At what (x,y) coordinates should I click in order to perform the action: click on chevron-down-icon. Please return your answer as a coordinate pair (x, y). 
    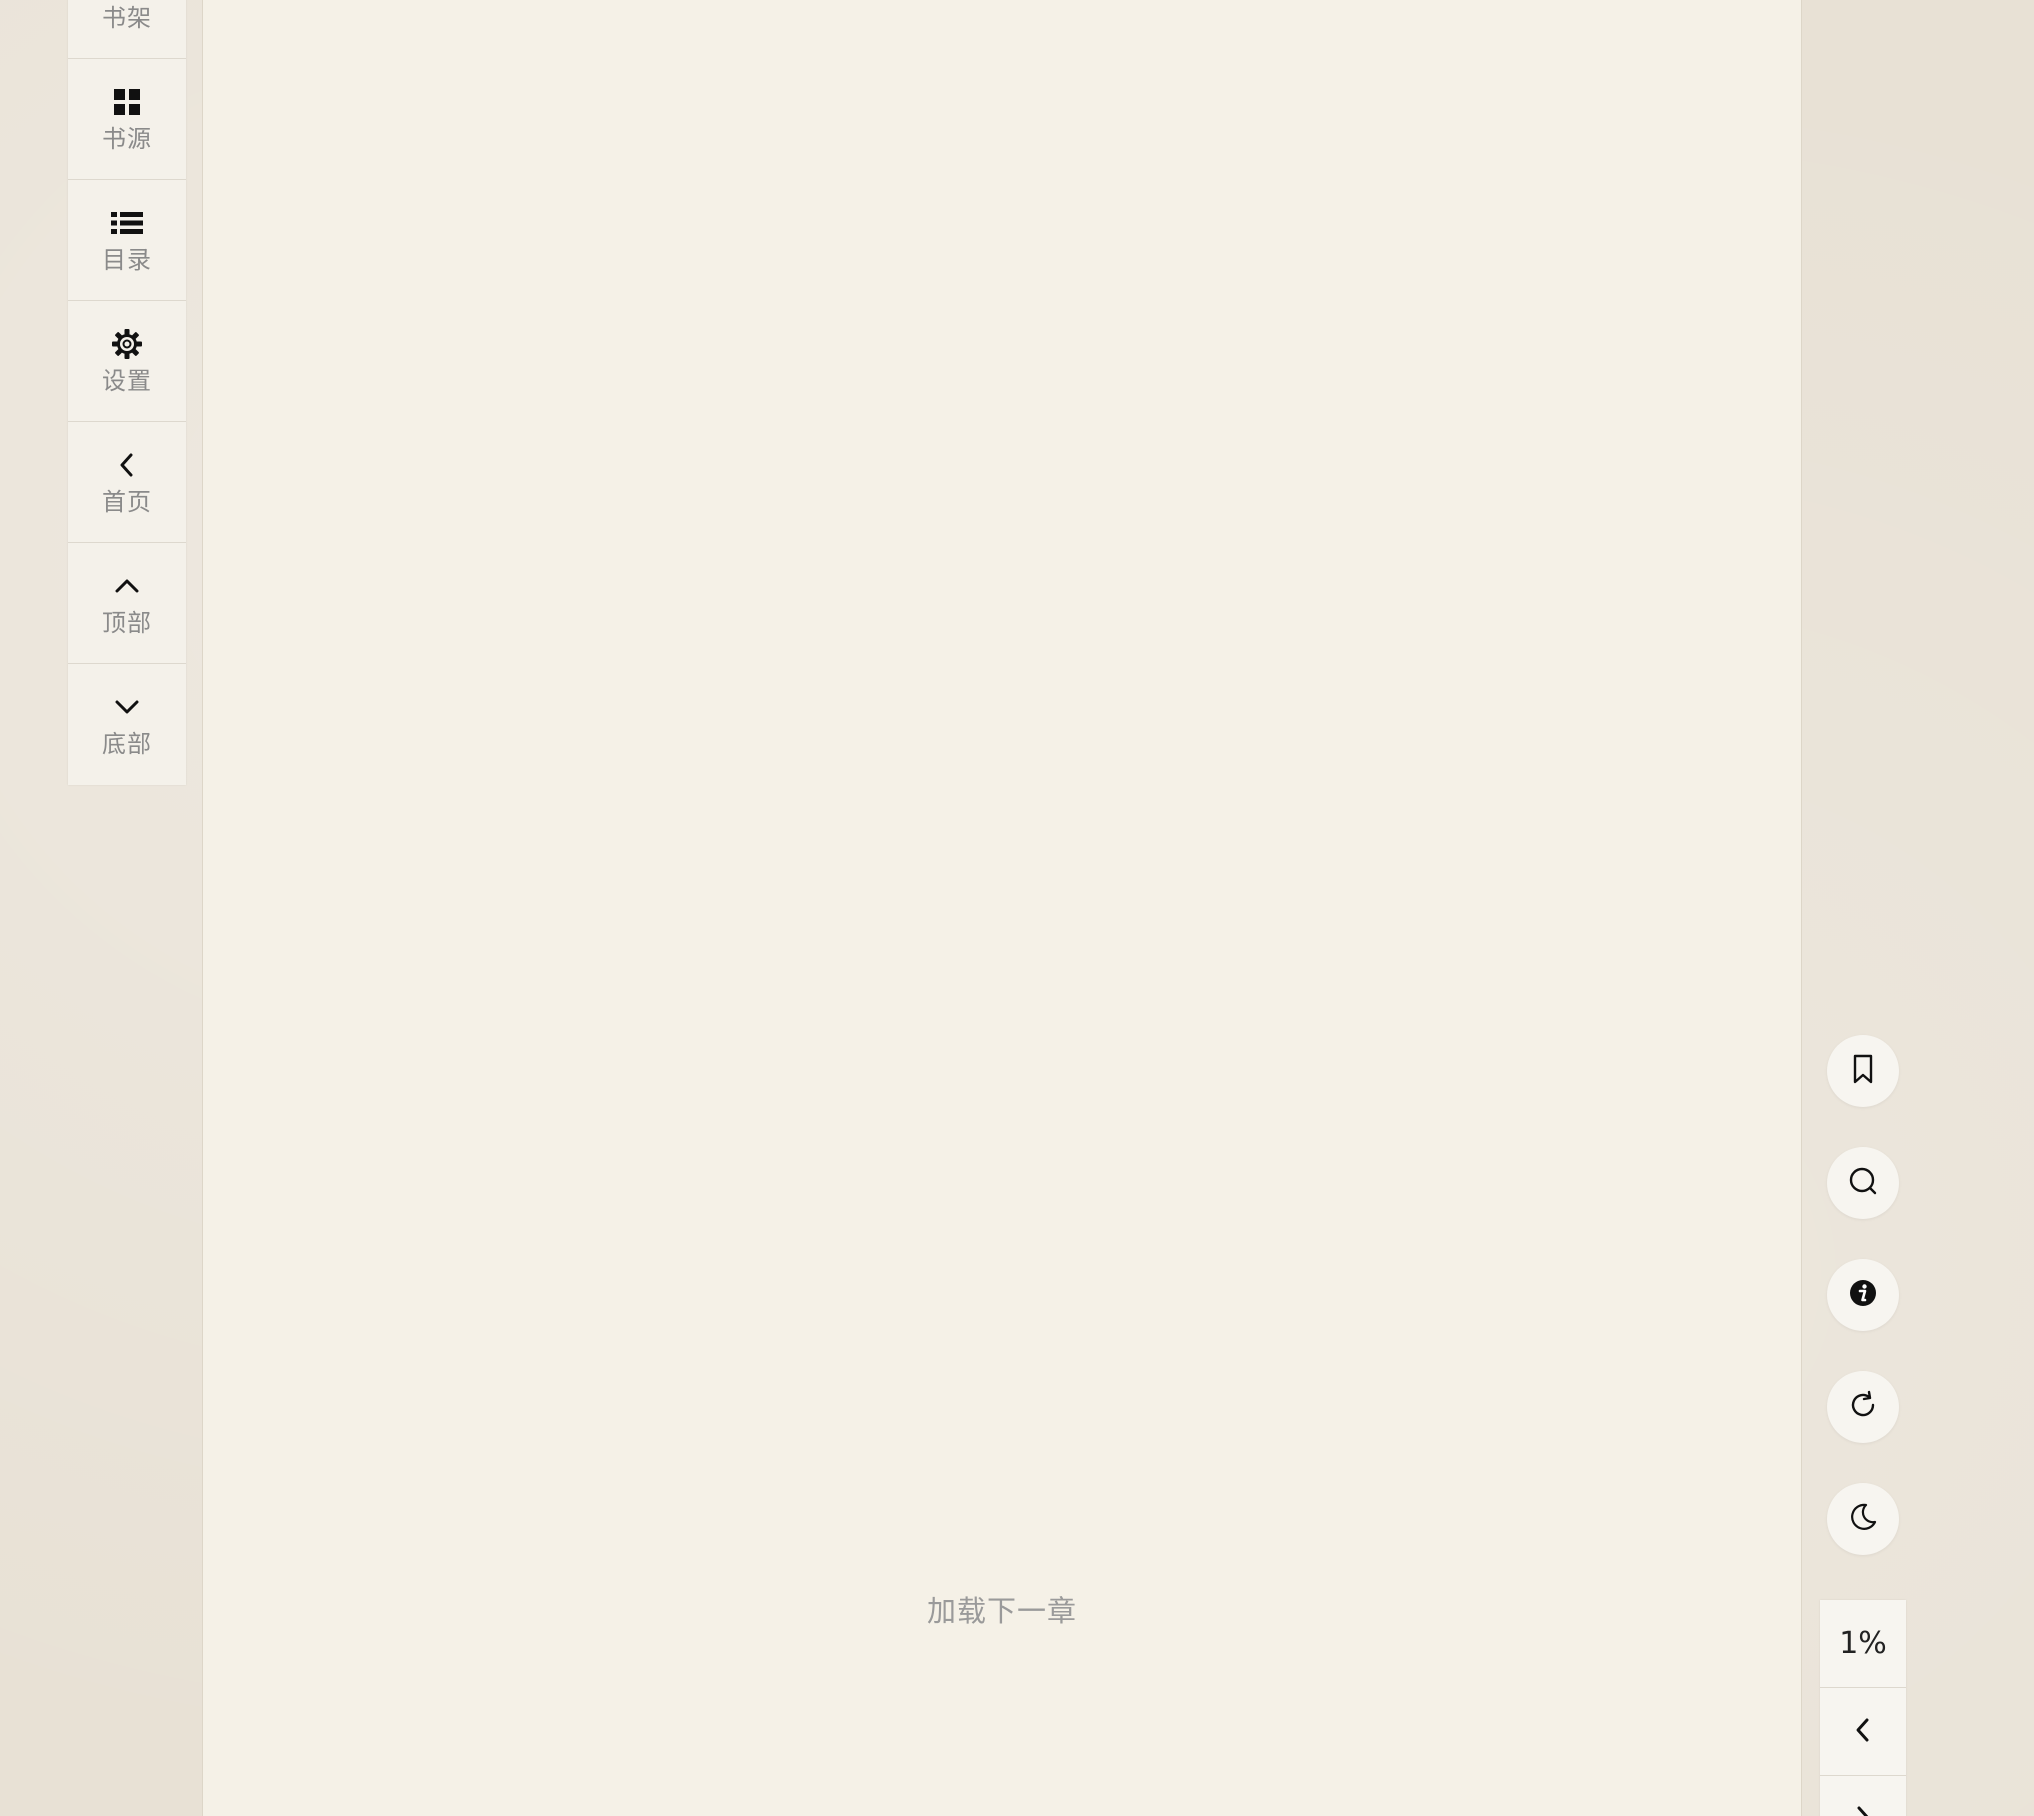
    Looking at the image, I should click on (127, 707).